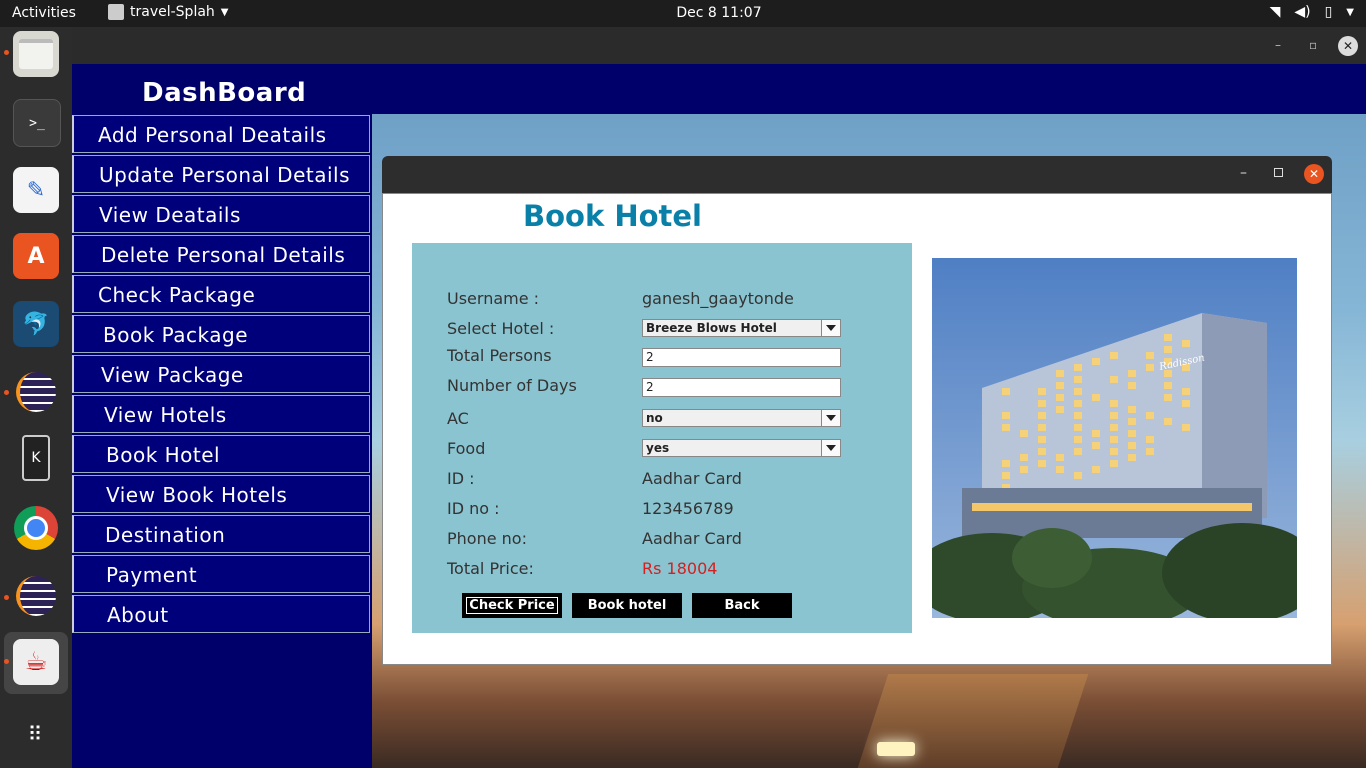  I want to click on volume-icon: ◀), so click(1302, 12).